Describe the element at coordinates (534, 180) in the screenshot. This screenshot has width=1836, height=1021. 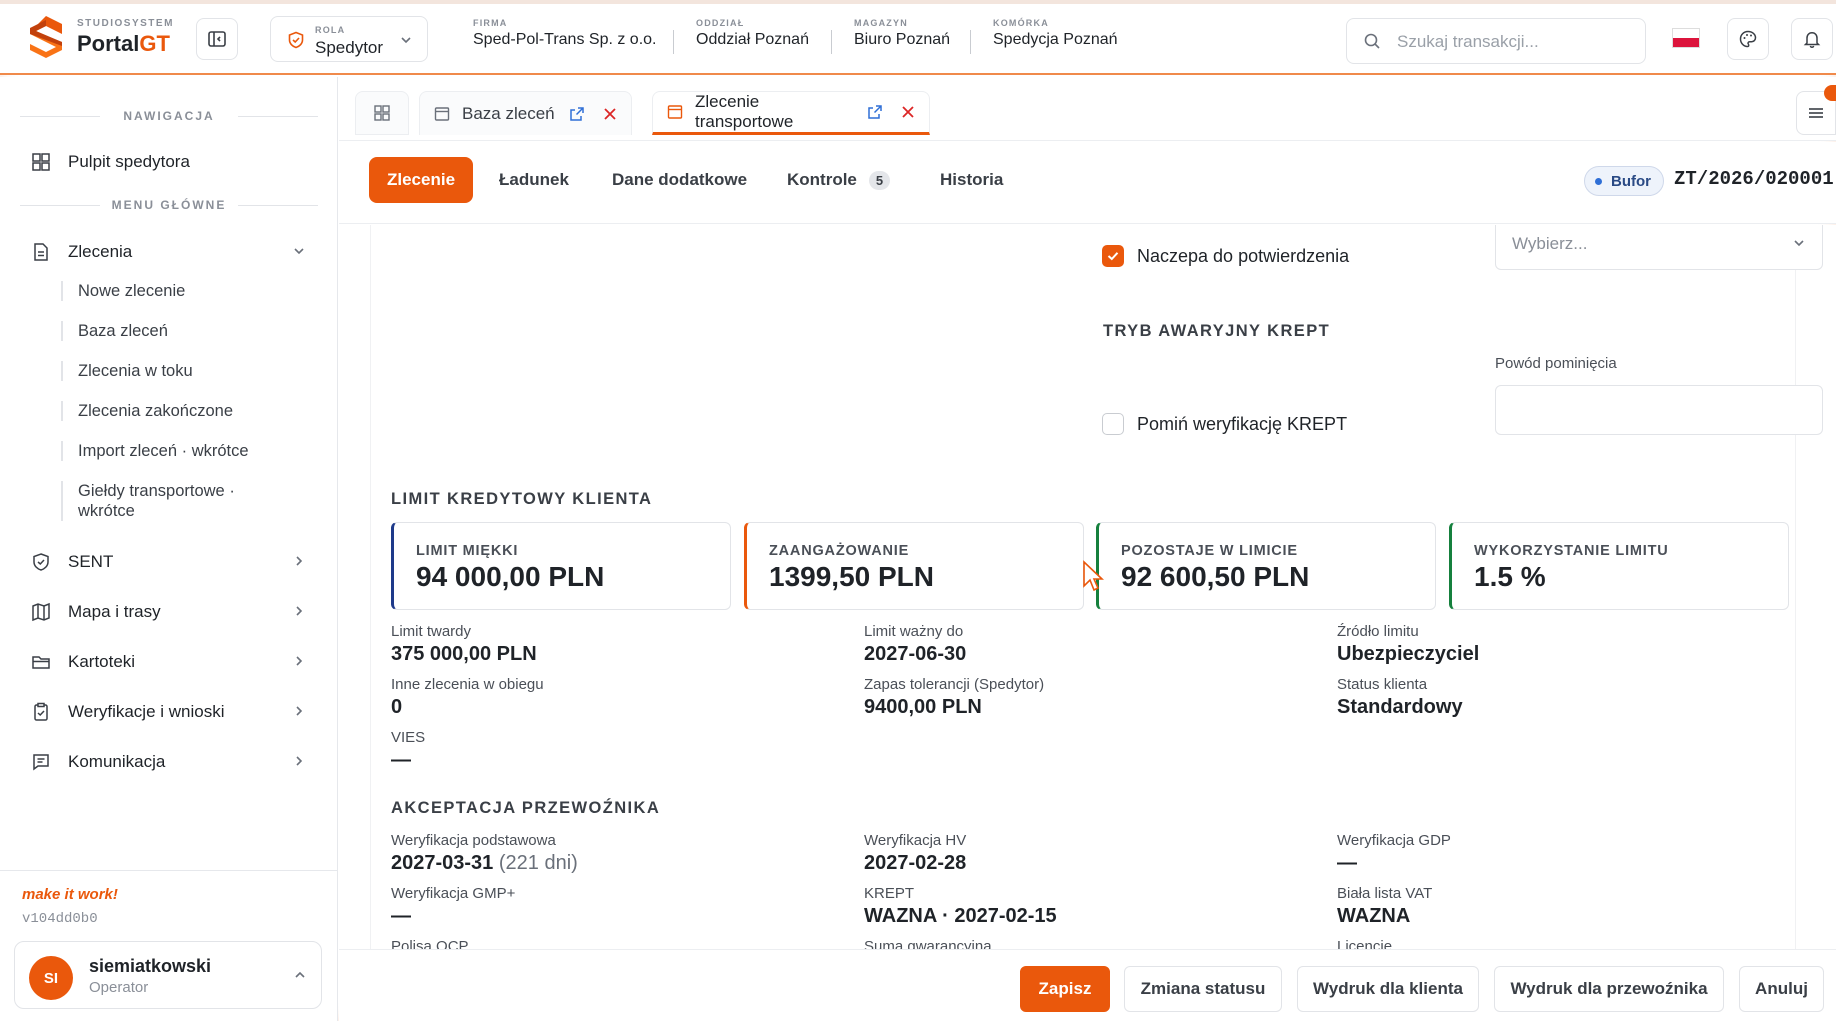
I see `tab-cargo: Ładunek` at that location.